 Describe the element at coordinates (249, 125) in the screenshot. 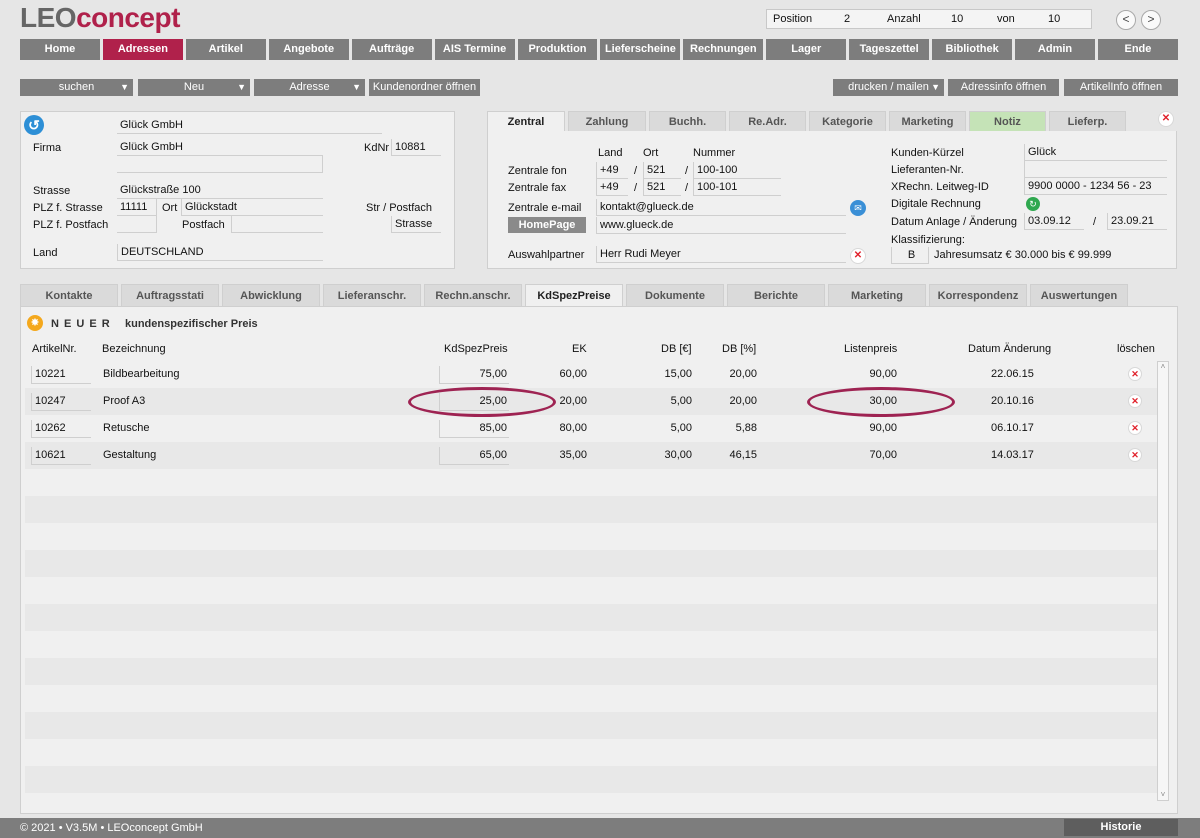

I see `name-top-field: Glück GmbH` at that location.